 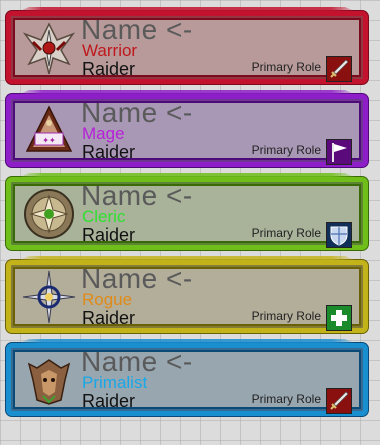 What do you see at coordinates (49, 297) in the screenshot?
I see `rogue-emblem-icon` at bounding box center [49, 297].